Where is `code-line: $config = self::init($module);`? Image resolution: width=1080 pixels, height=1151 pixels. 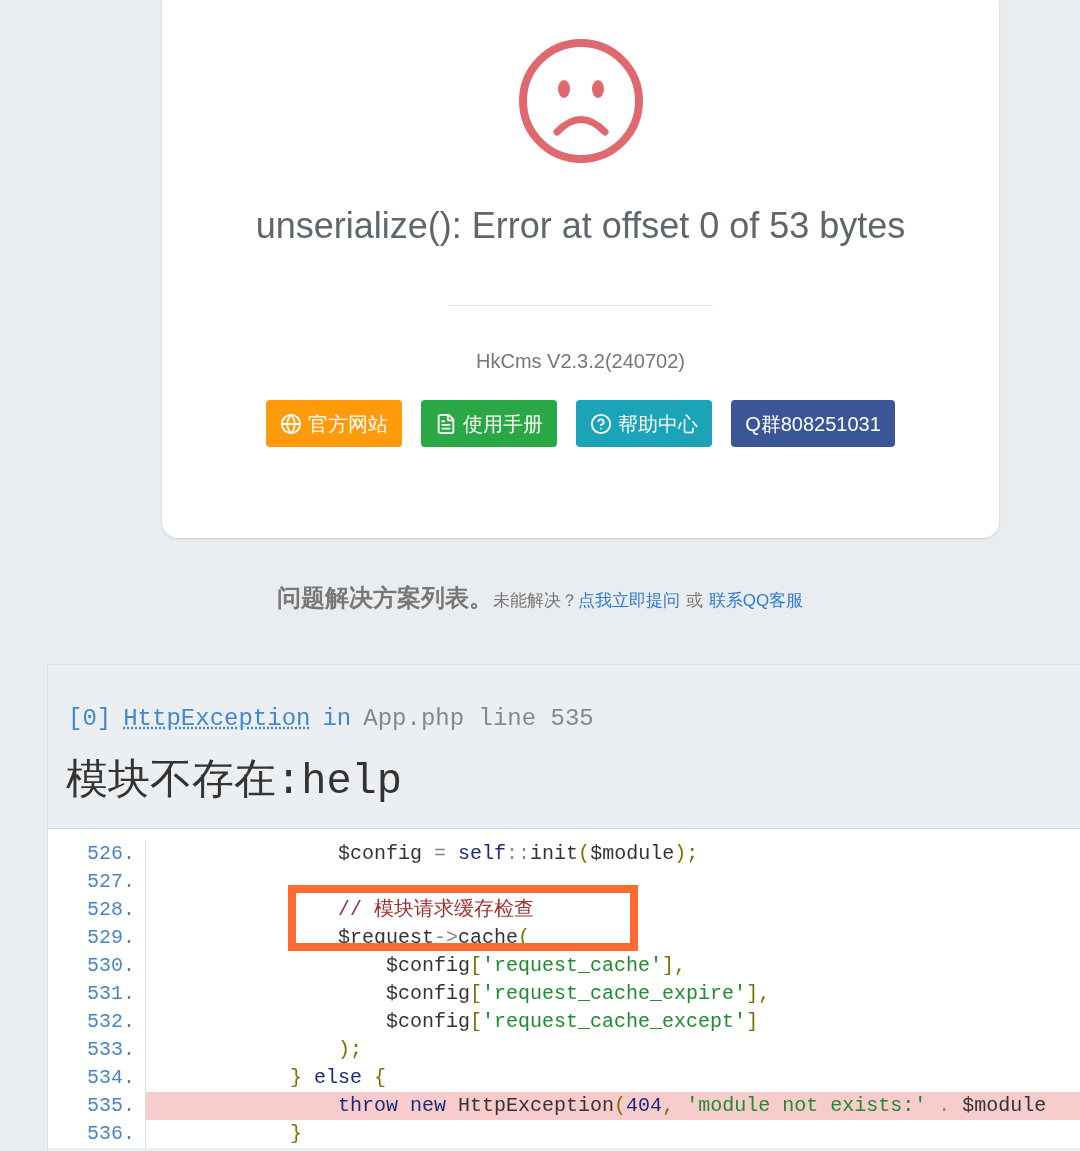
code-line: $config = self::init($module); is located at coordinates (518, 854).